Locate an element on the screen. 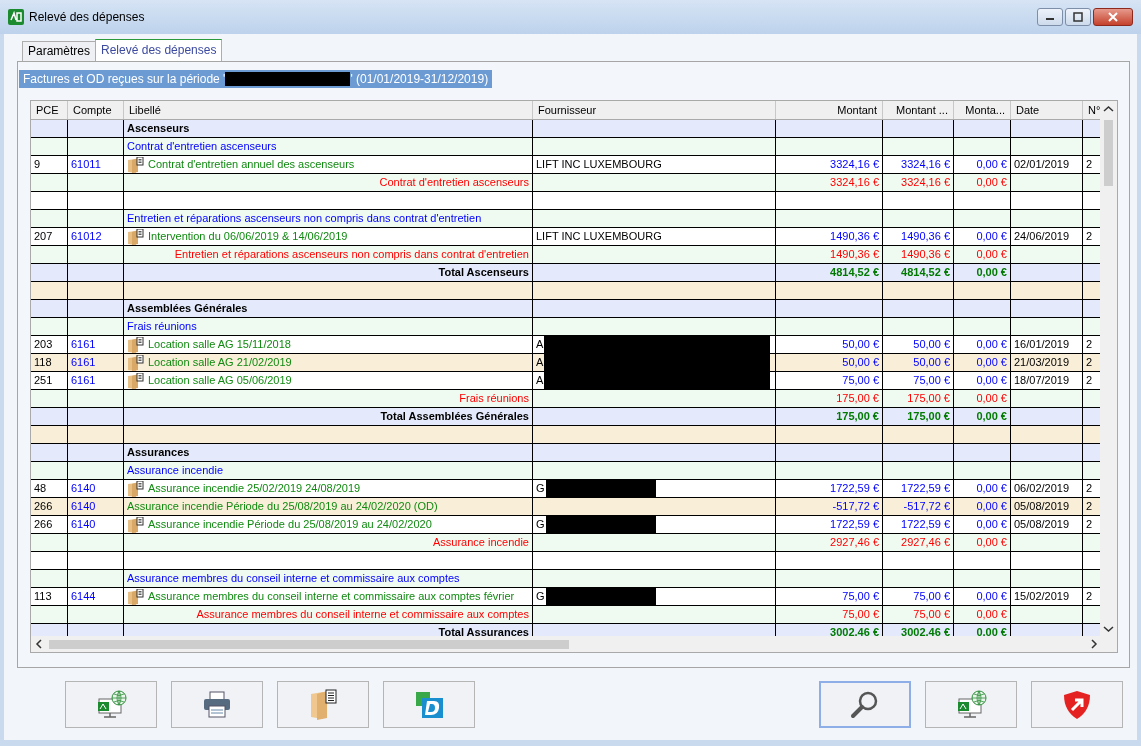 This screenshot has height=746, width=1141. table-cell-text: 203 is located at coordinates (43, 344).